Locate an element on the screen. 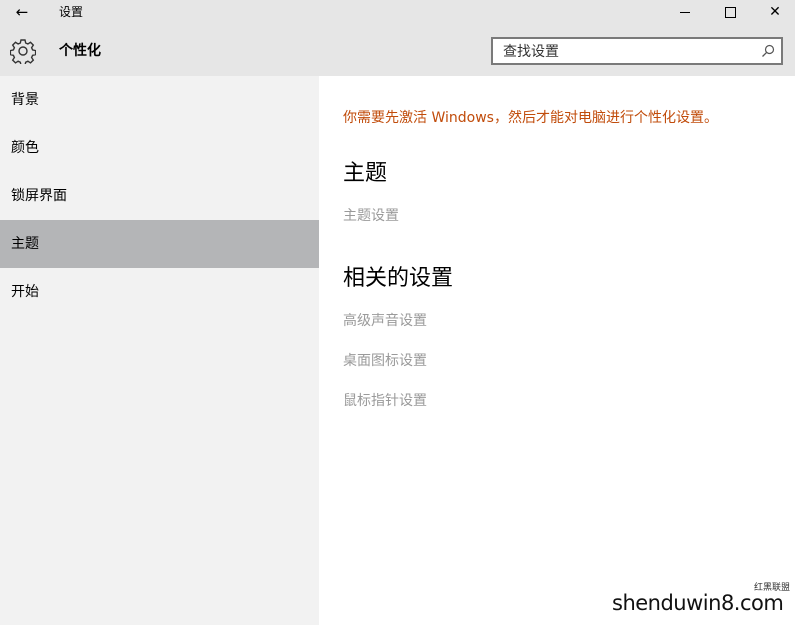 Image resolution: width=795 pixels, height=625 pixels. close-button: ✕ is located at coordinates (773, 12).